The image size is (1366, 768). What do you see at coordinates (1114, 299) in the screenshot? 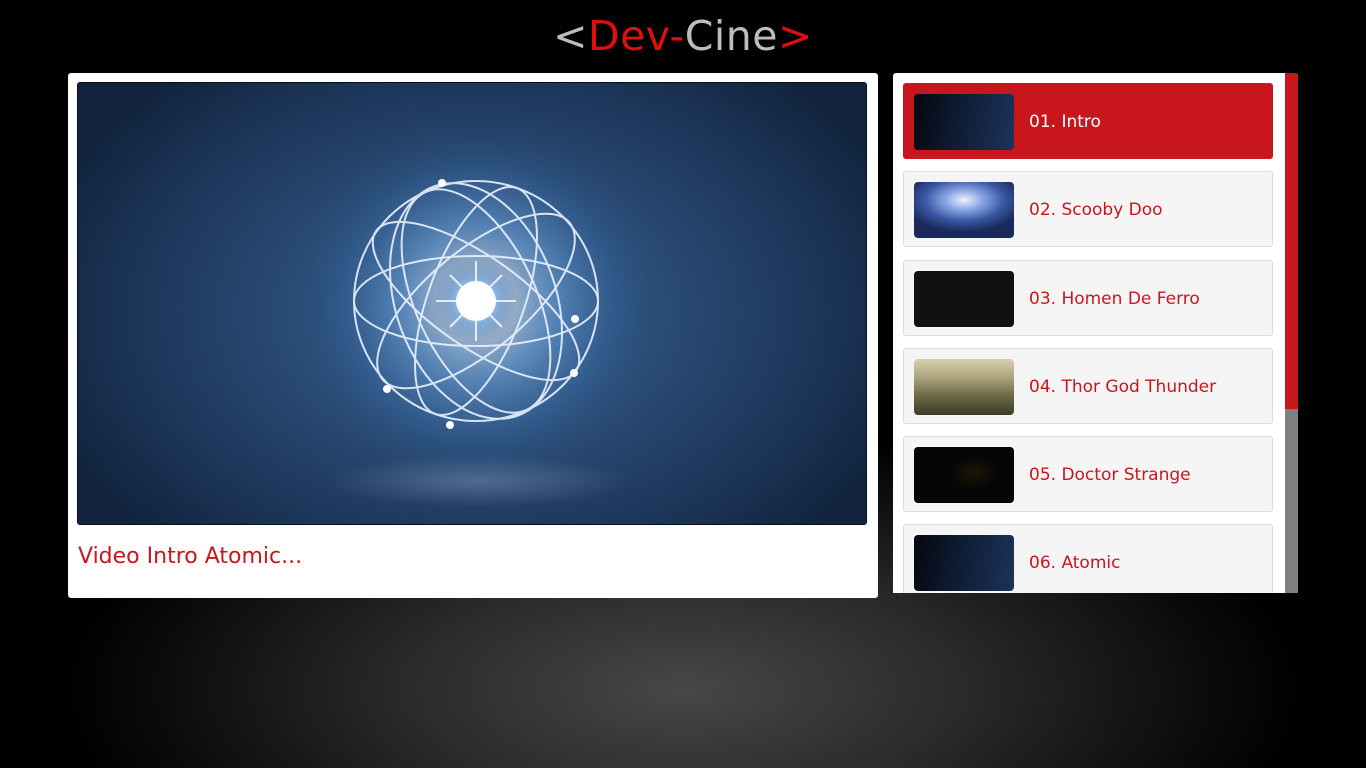
I see `playlist-item-label: 03. Homen De Ferro` at bounding box center [1114, 299].